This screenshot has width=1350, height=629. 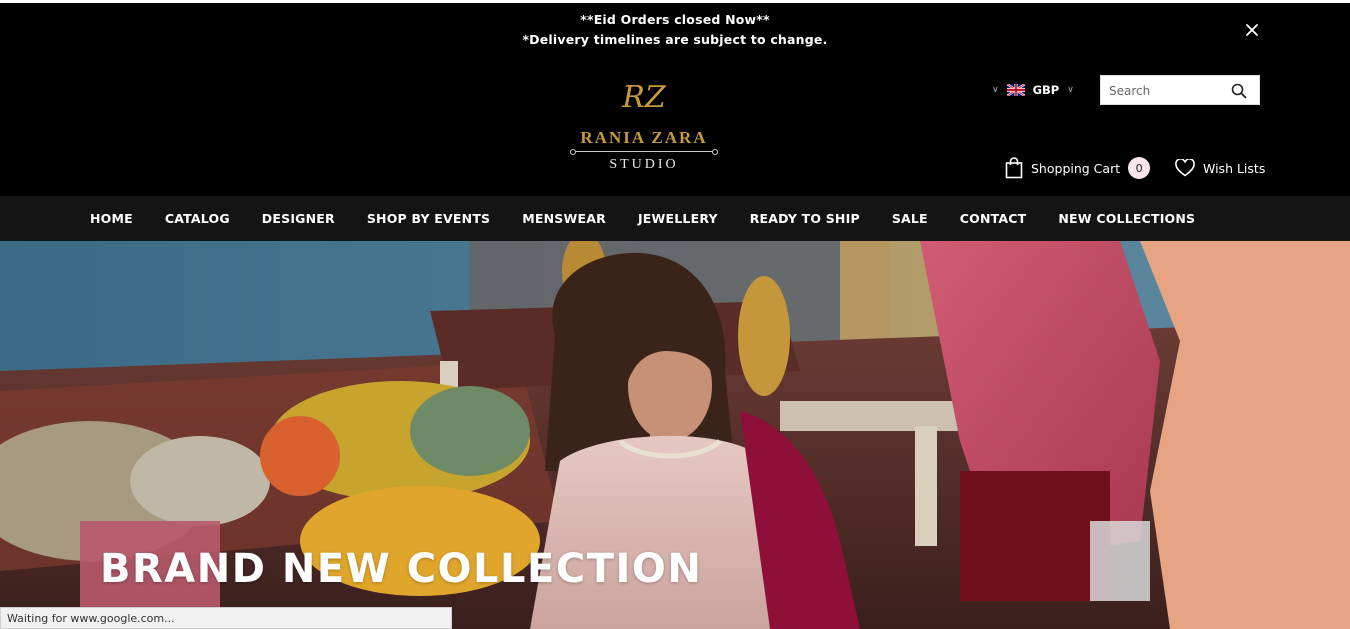 I want to click on close-icon, so click(x=1252, y=30).